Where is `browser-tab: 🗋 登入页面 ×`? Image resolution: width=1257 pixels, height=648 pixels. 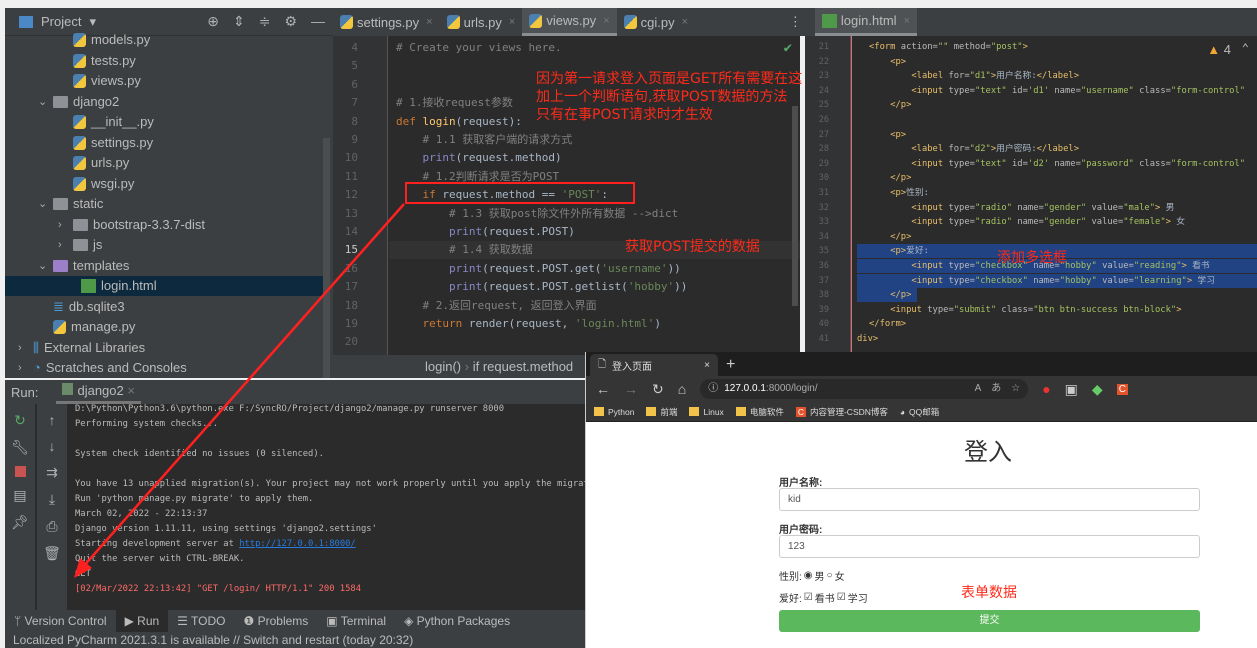 browser-tab: 🗋 登入页面 × is located at coordinates (654, 365).